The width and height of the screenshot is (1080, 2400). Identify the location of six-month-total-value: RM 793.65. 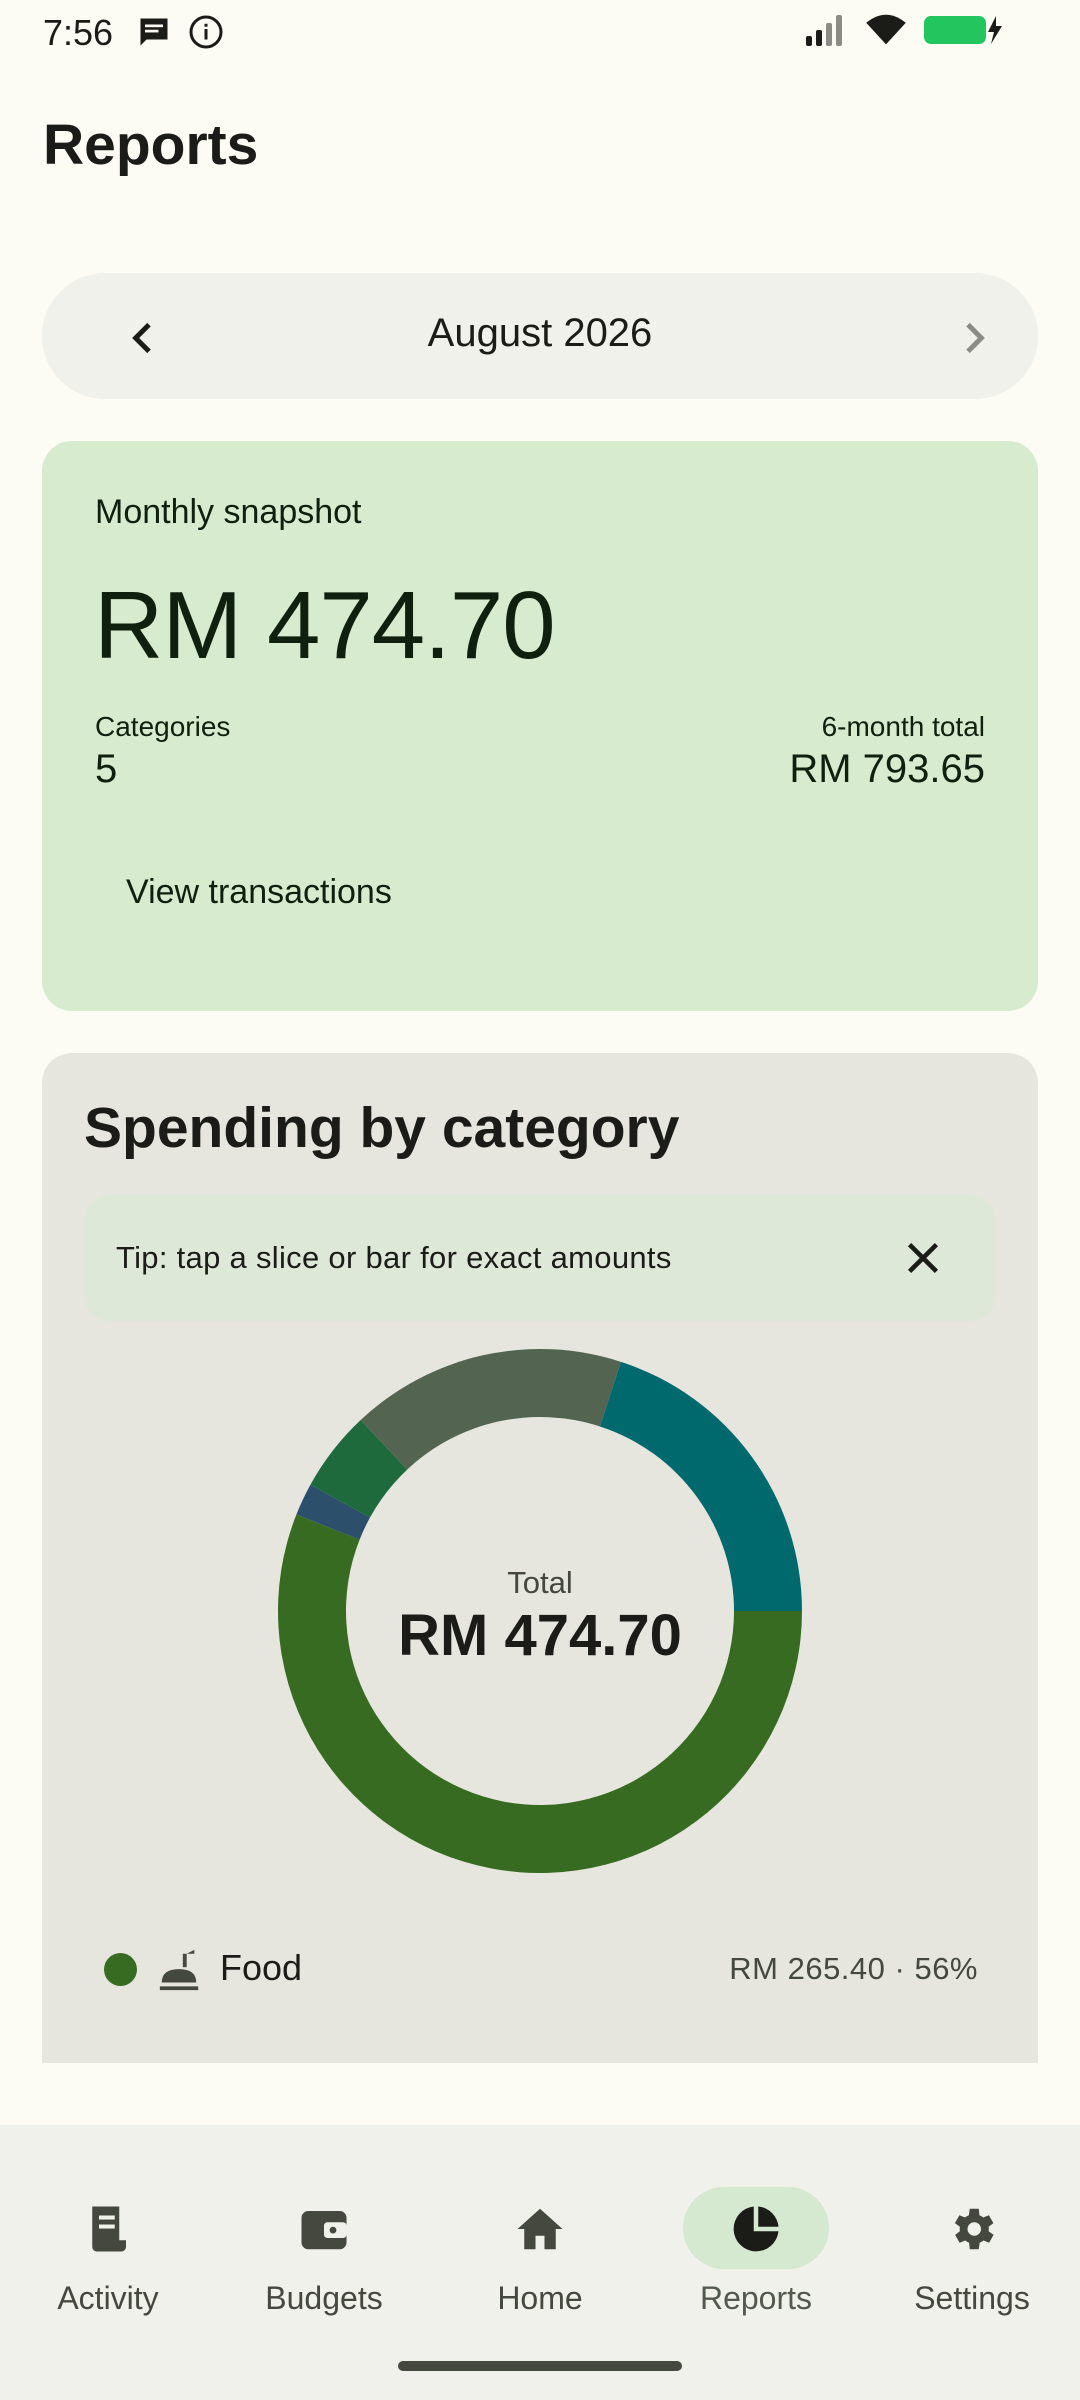
(887, 769).